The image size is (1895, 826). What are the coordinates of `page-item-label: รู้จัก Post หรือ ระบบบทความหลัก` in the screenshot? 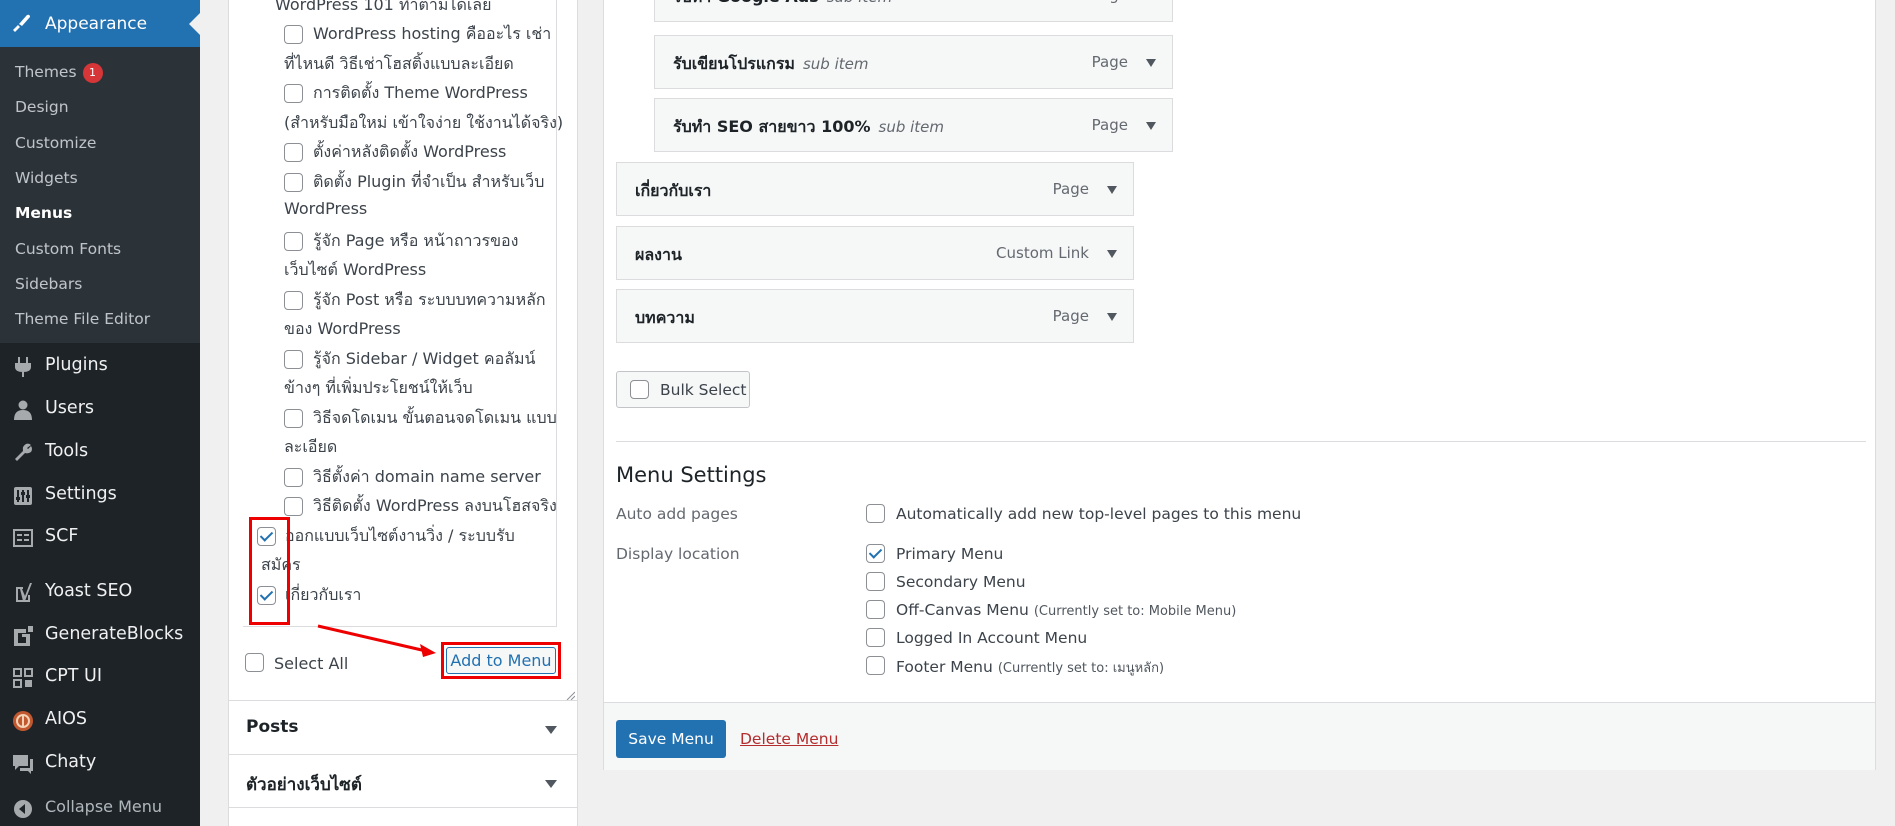 It's located at (429, 299).